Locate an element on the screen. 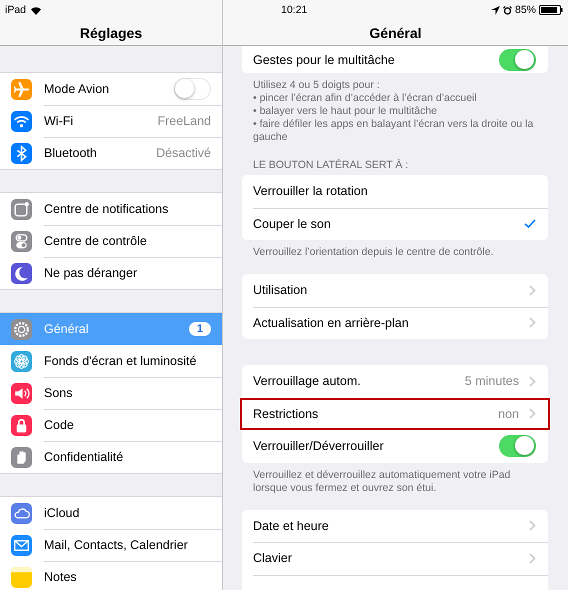 The height and width of the screenshot is (590, 568). footnote-text: Verrouillez et déverrouillez automatiquement votre iPad lorsque vous fermez et ouvrez son étui. is located at coordinates (382, 481).